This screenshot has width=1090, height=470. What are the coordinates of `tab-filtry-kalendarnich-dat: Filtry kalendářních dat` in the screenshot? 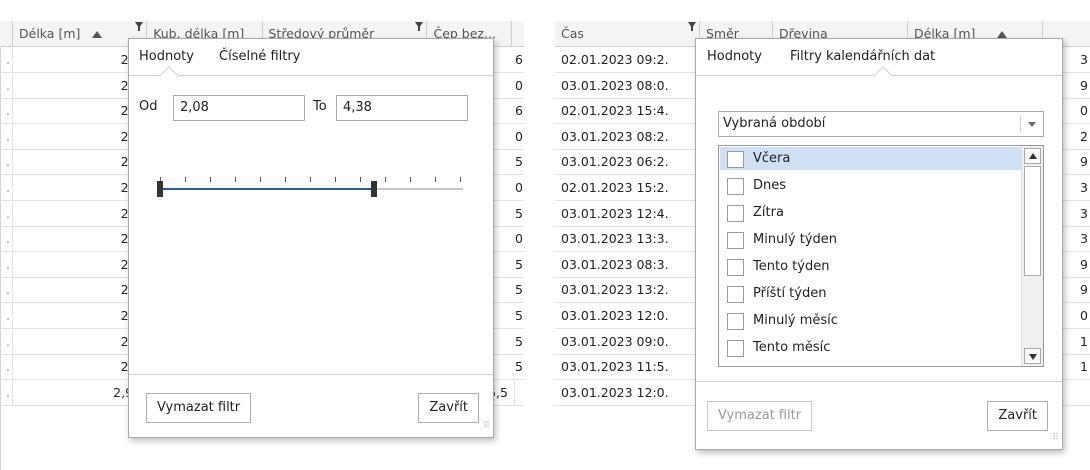 It's located at (862, 56).